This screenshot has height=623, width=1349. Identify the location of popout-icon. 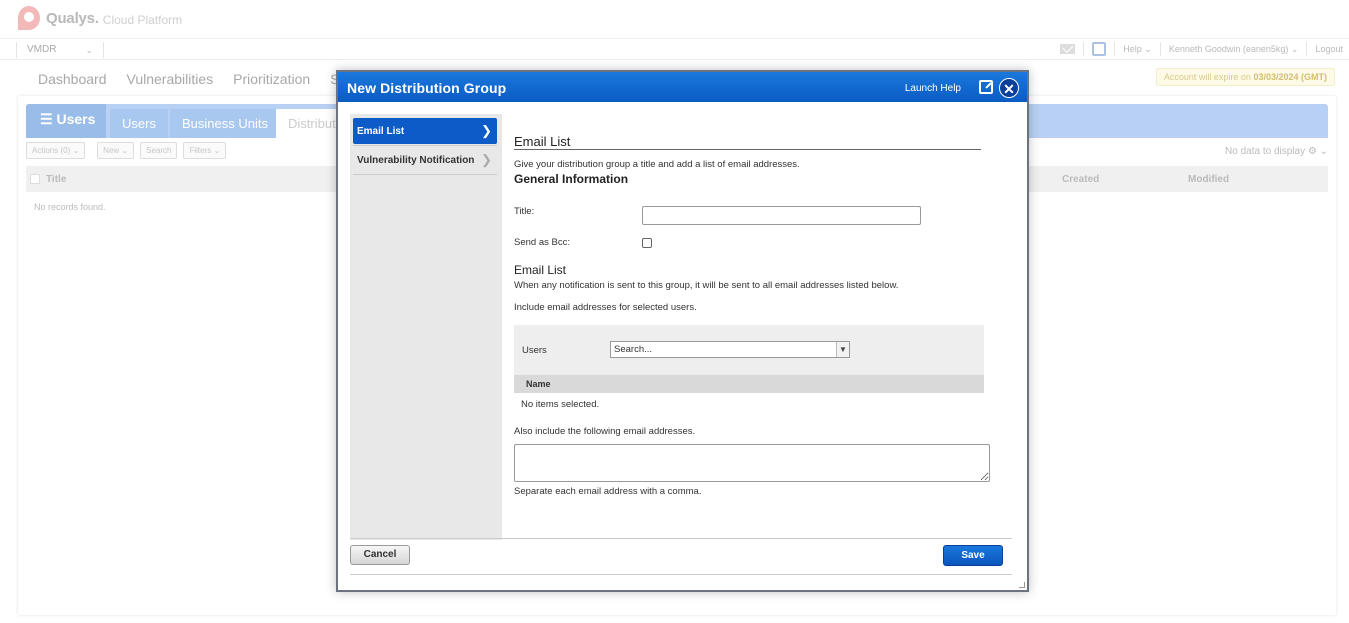
(986, 87).